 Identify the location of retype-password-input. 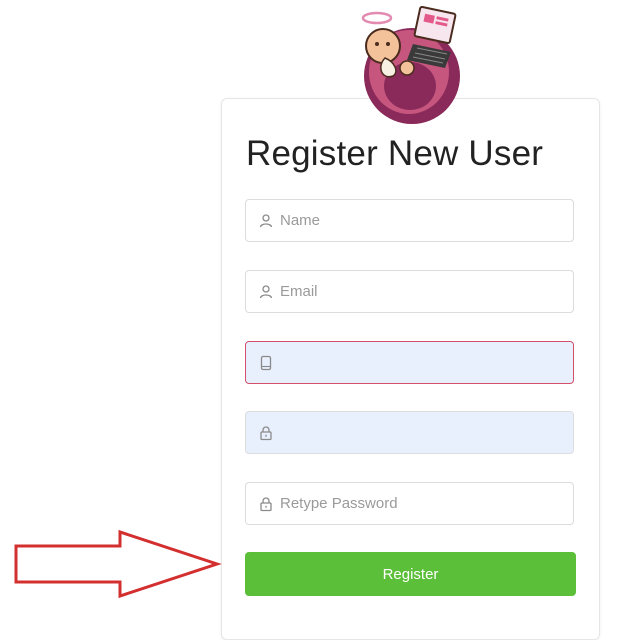
(422, 503).